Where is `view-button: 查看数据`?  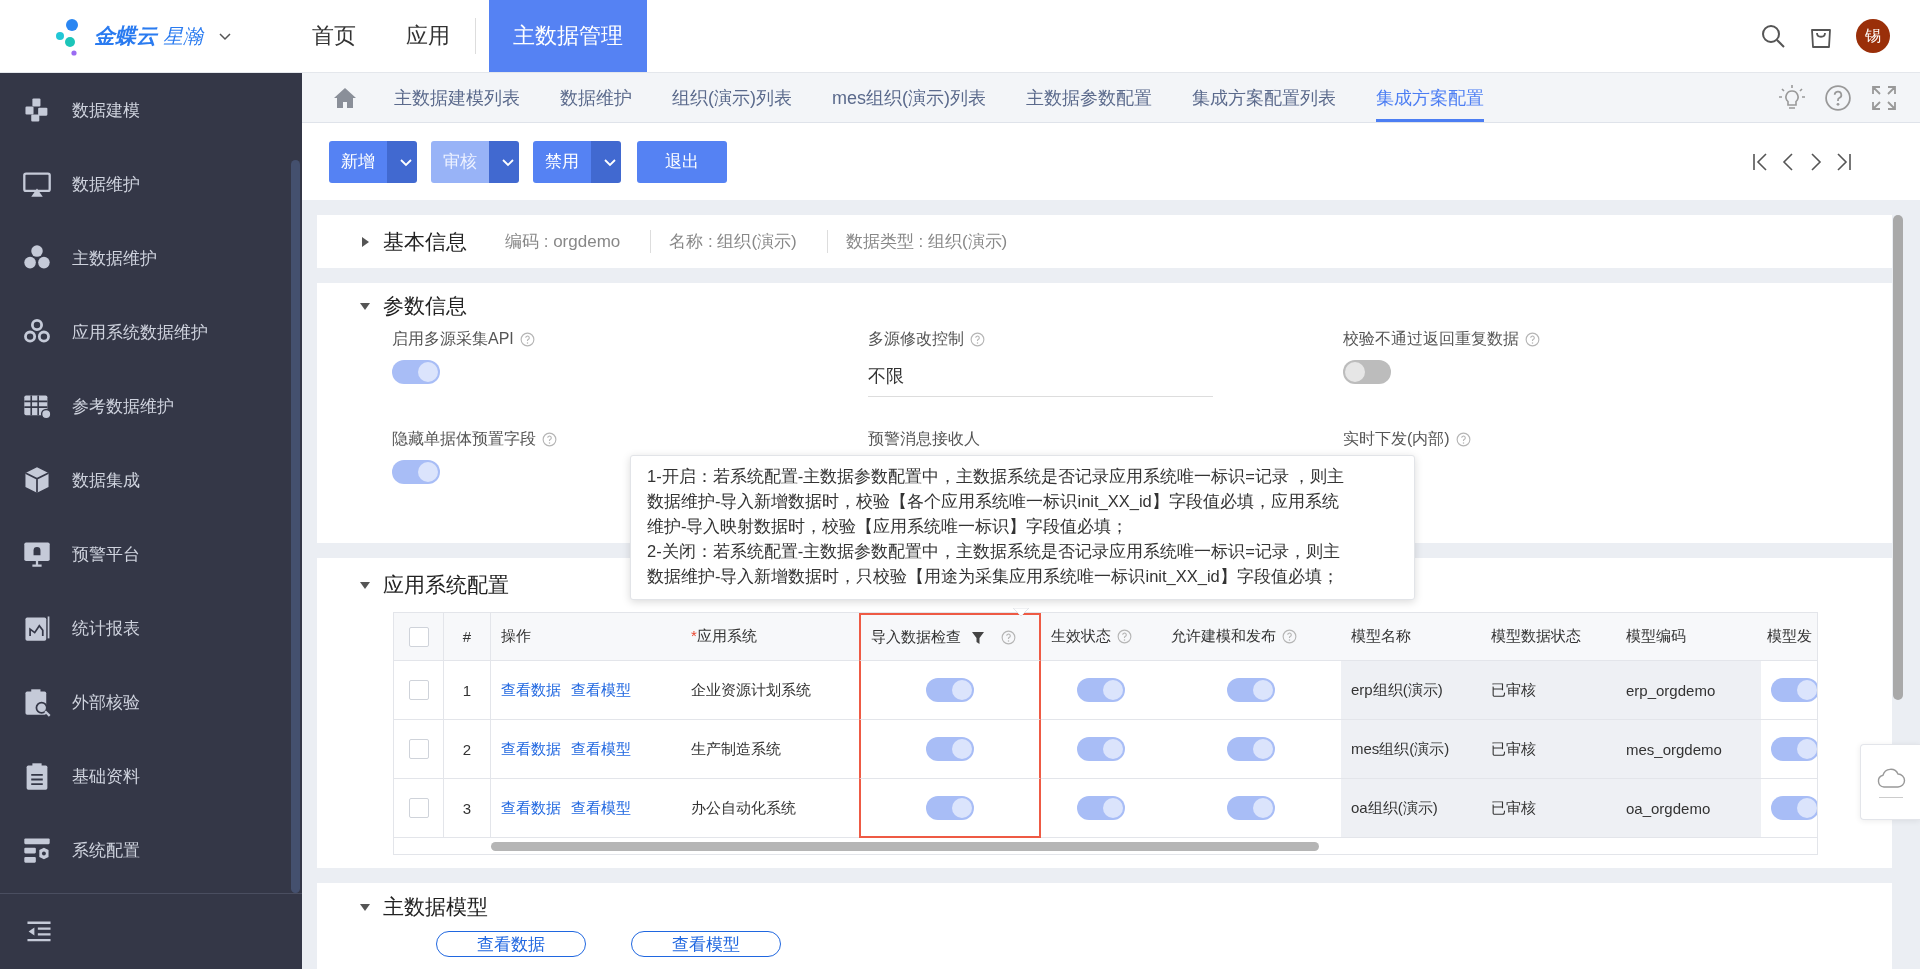
view-button: 查看数据 is located at coordinates (511, 944).